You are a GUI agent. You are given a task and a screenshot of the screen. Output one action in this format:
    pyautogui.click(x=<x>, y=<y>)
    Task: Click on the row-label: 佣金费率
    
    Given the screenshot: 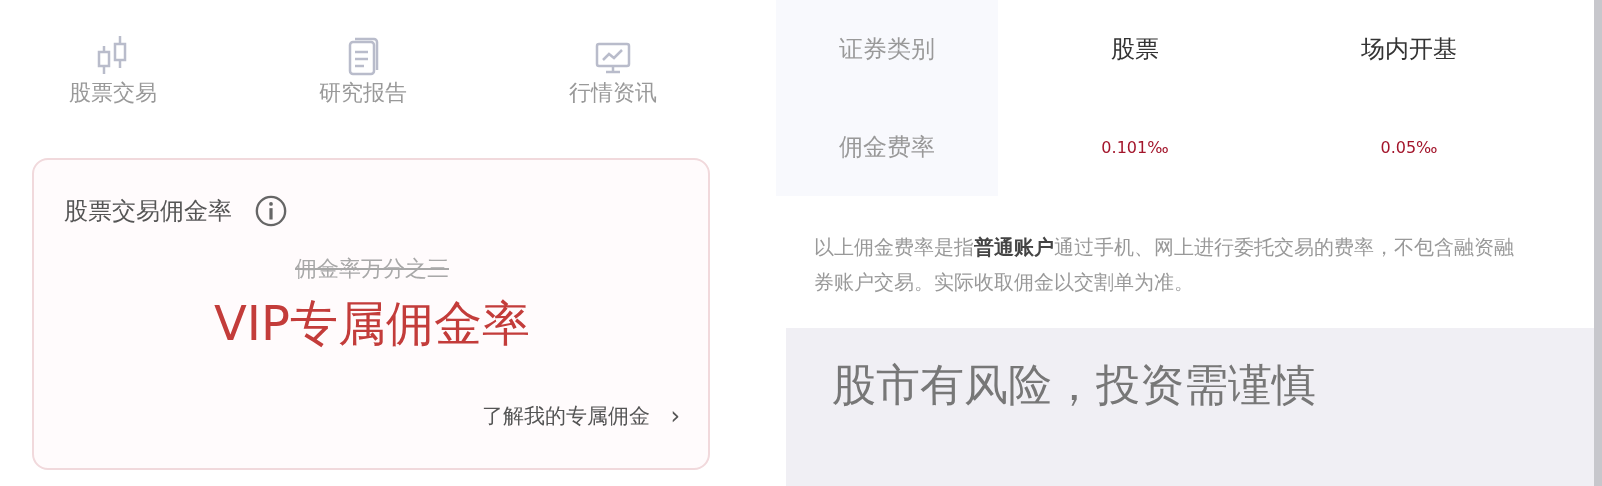 What is the action you would take?
    pyautogui.click(x=887, y=147)
    